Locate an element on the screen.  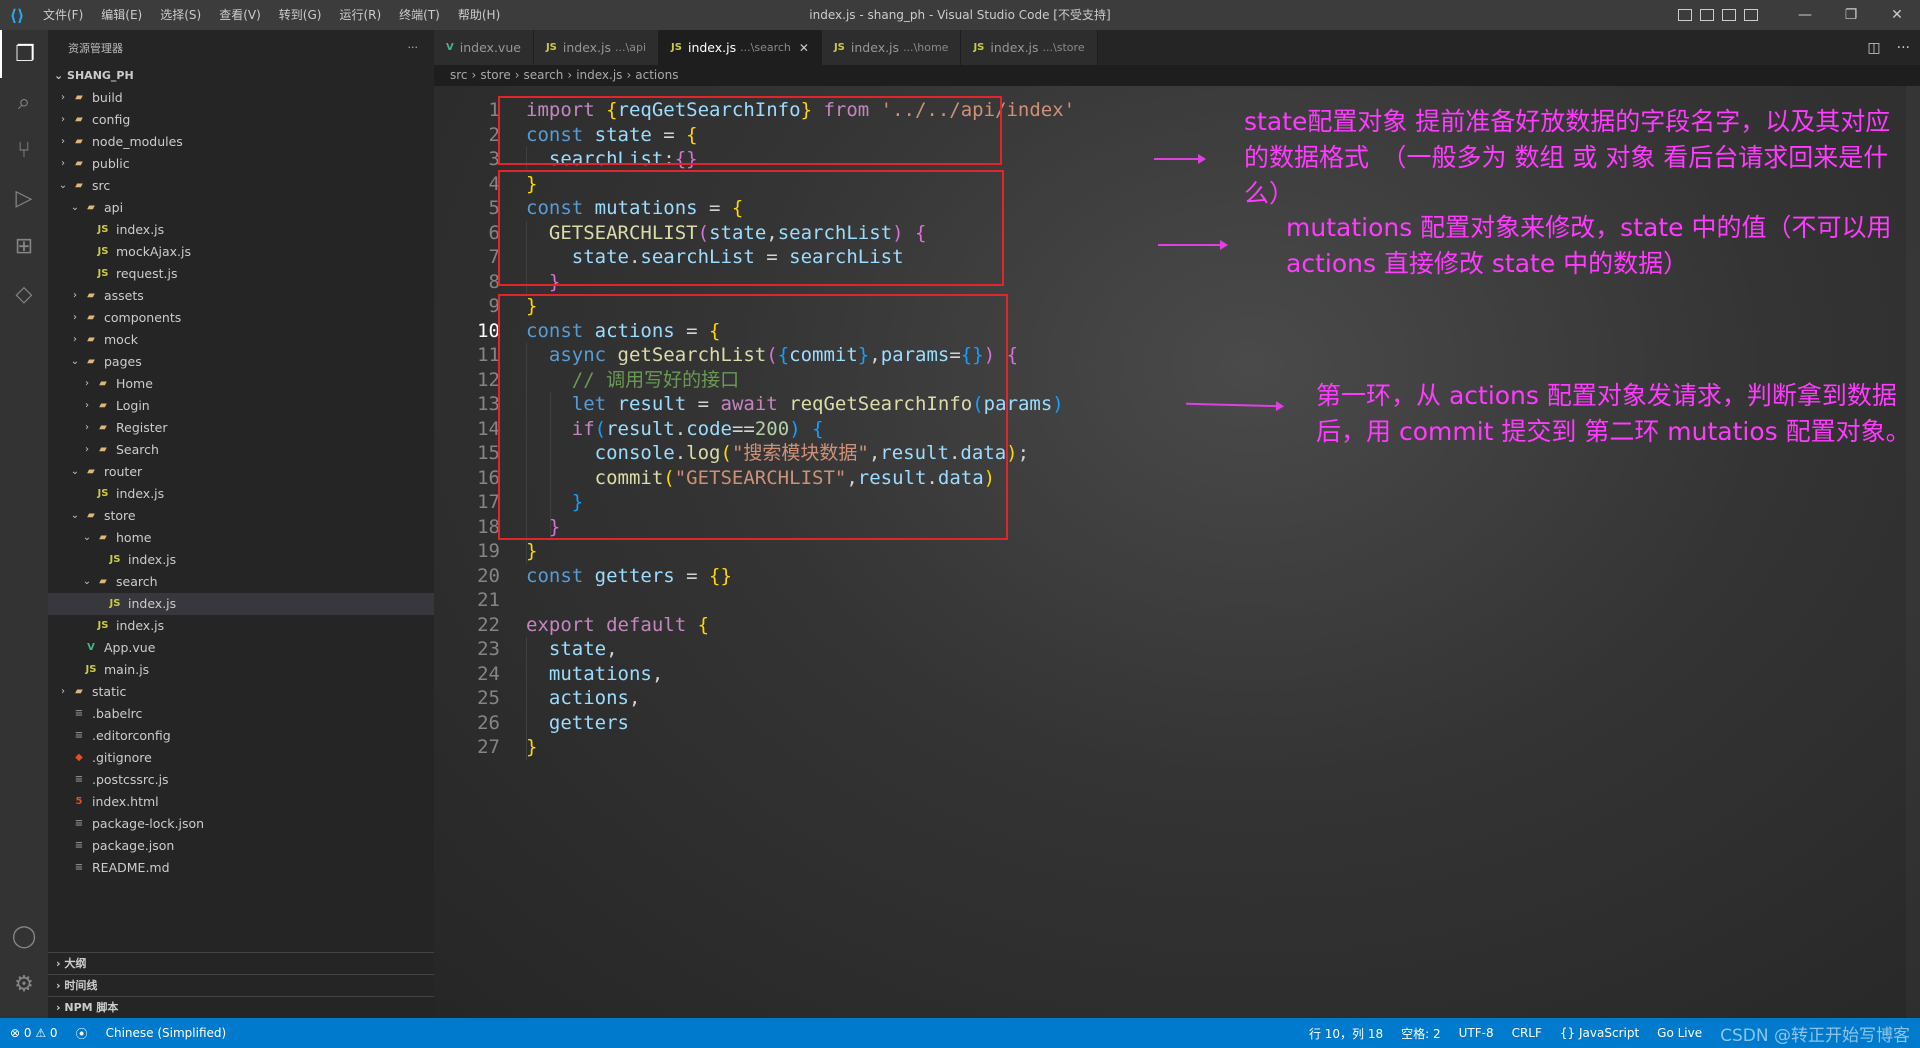
sidebar-section-1: › 时间线 is located at coordinates (241, 985).